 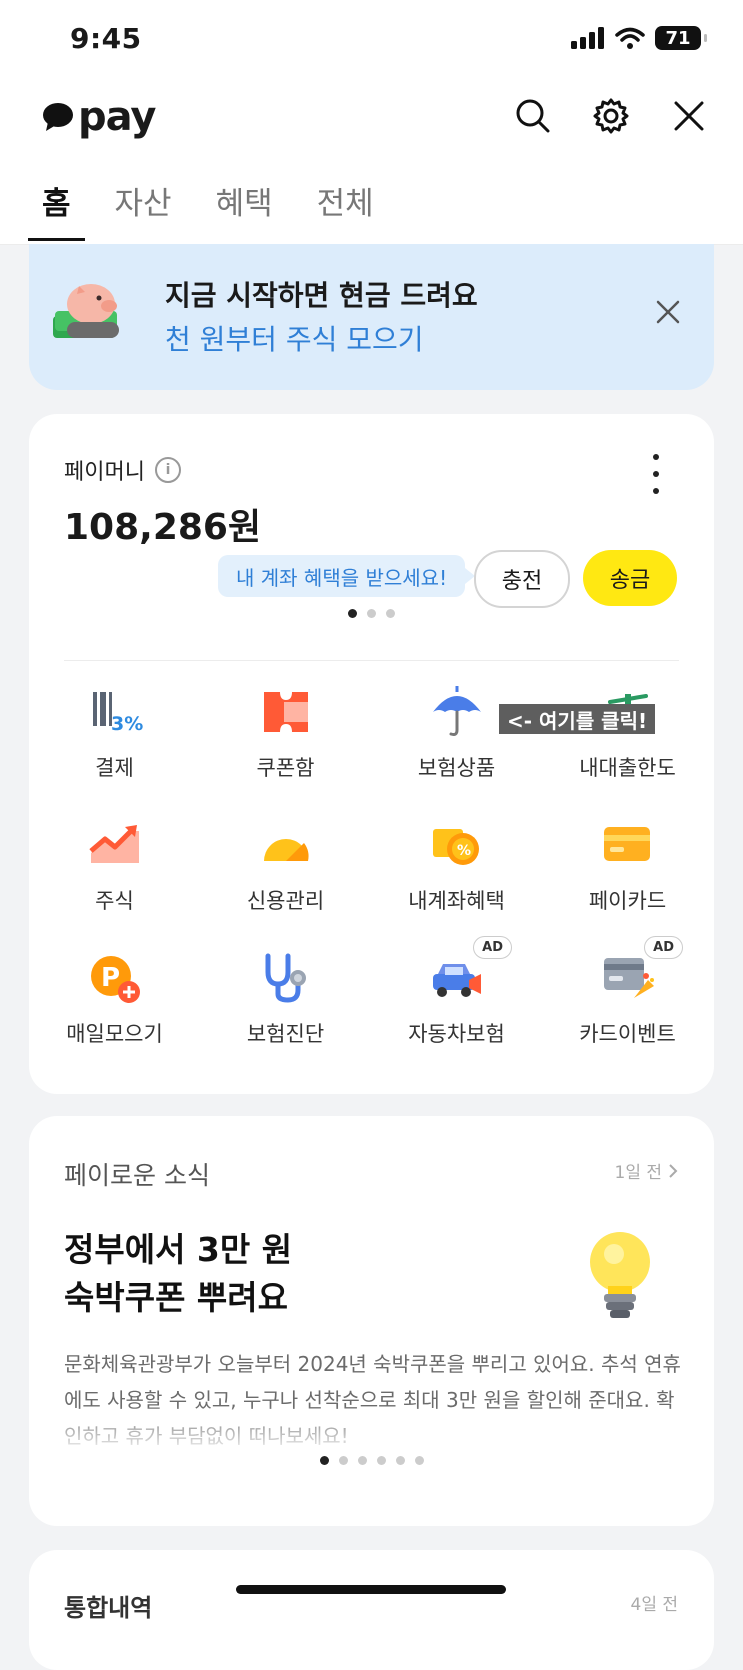 I want to click on main-tabs: 홈 자산 혜택 전체, so click(x=223, y=206).